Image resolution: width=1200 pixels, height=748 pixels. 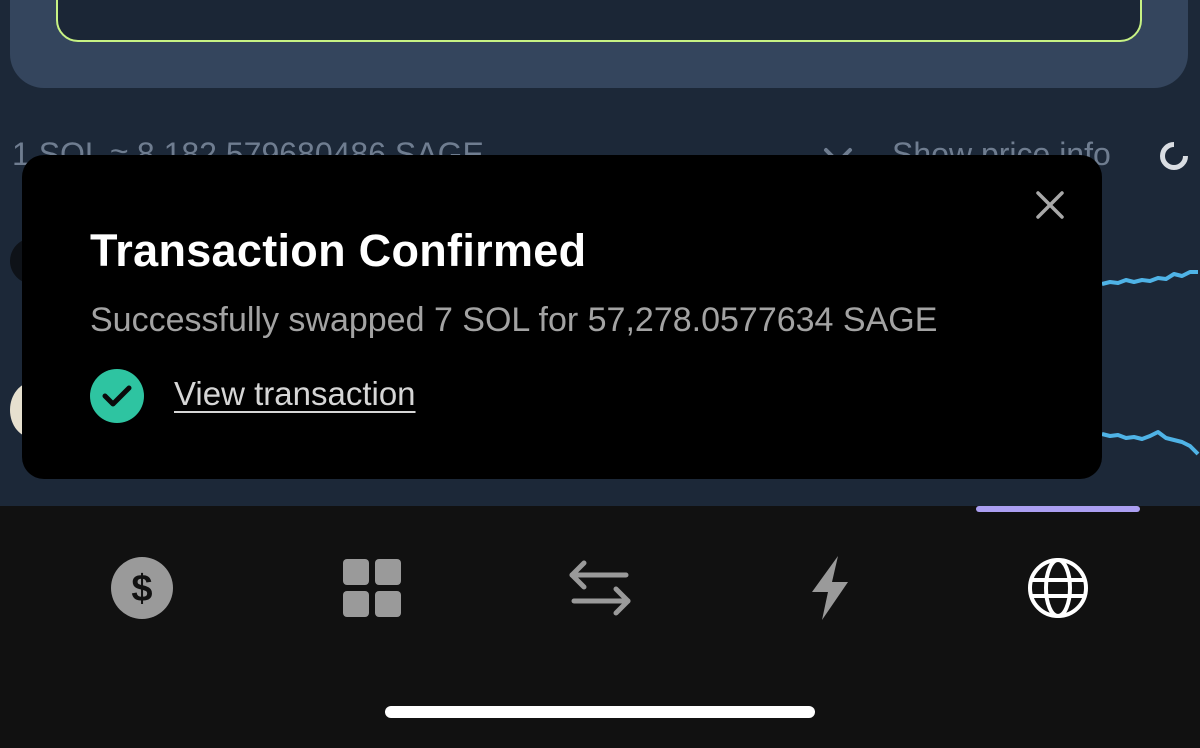 I want to click on check-circle-icon, so click(x=117, y=396).